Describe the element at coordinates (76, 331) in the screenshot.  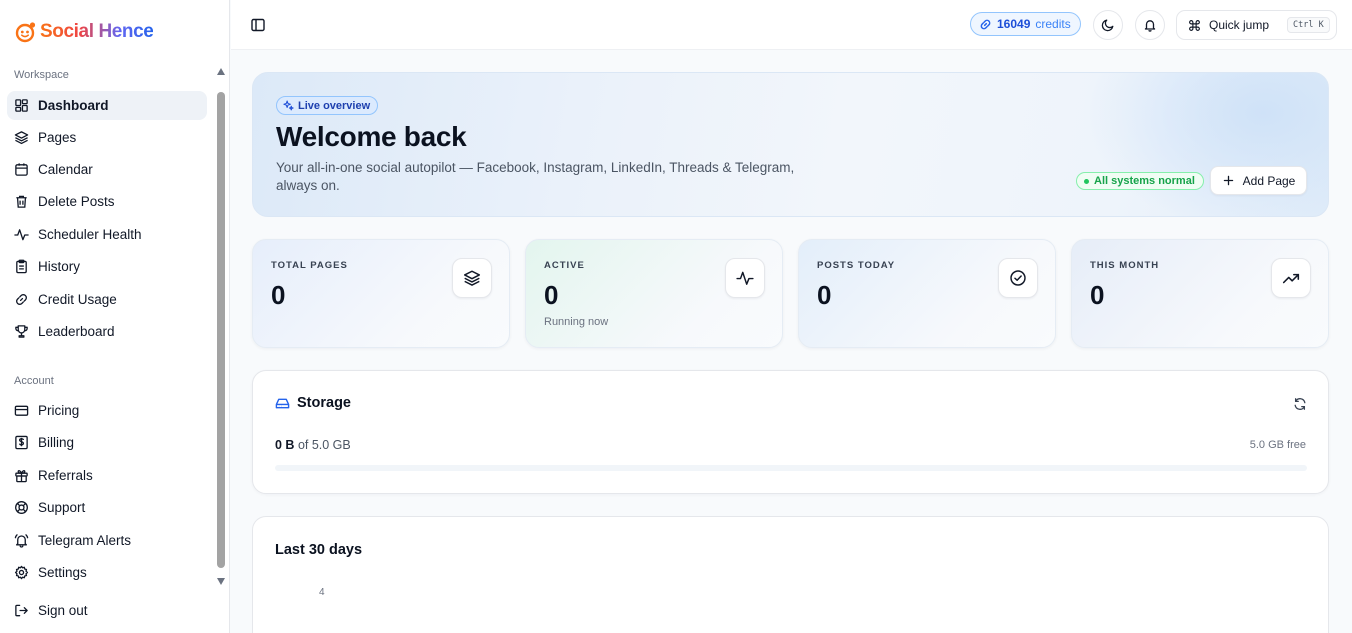
I see `sidebar-item-label: Leaderboard` at that location.